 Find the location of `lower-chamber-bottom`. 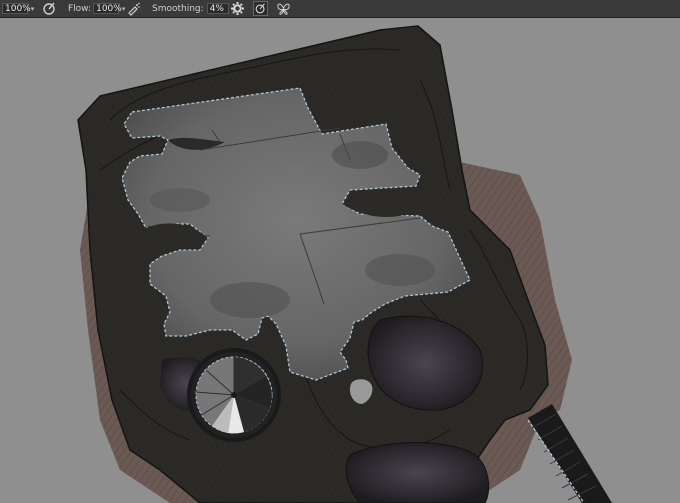

lower-chamber-bottom is located at coordinates (417, 472).